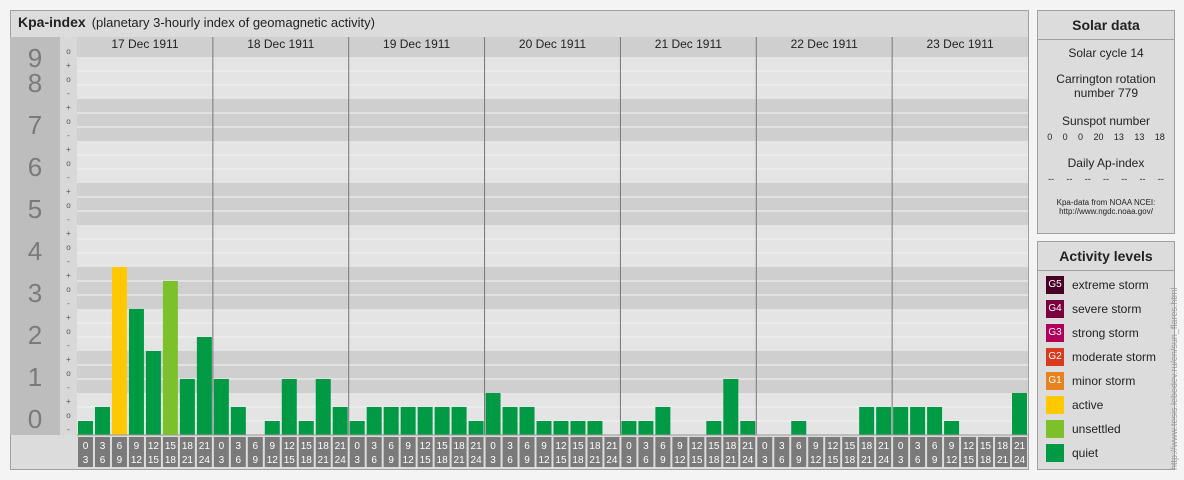 Image resolution: width=1184 pixels, height=480 pixels. What do you see at coordinates (1106, 256) in the screenshot?
I see `legend-heading: Activity levels` at bounding box center [1106, 256].